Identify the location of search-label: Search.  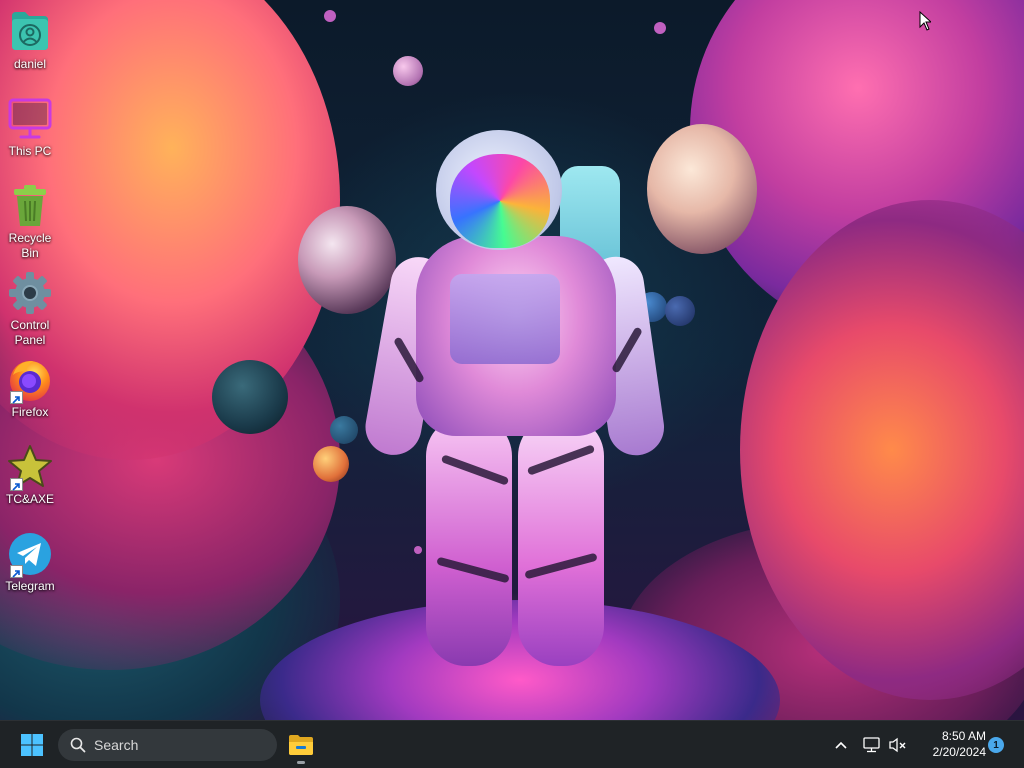
(116, 745).